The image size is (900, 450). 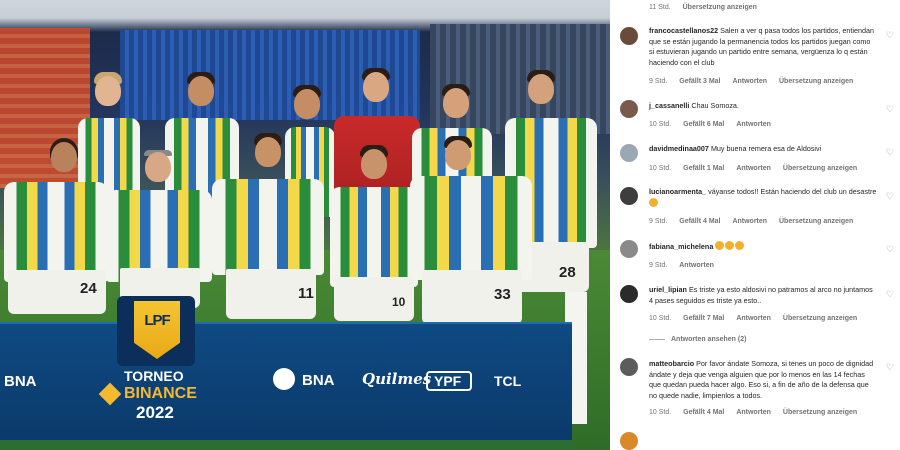 I want to click on comment-meta: 10 Std. Gefällt 6 Mal Antworten, so click(x=715, y=124).